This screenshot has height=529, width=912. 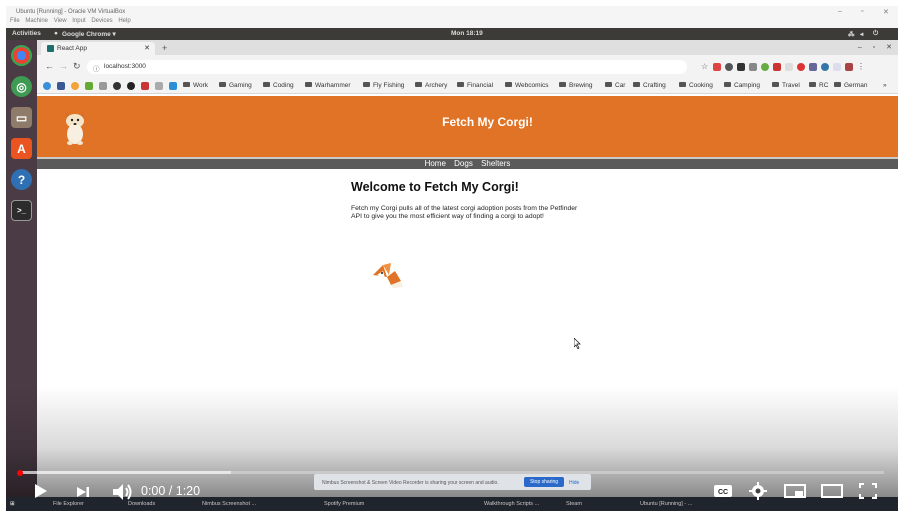 I want to click on network-icon: ⁂, so click(x=851, y=34).